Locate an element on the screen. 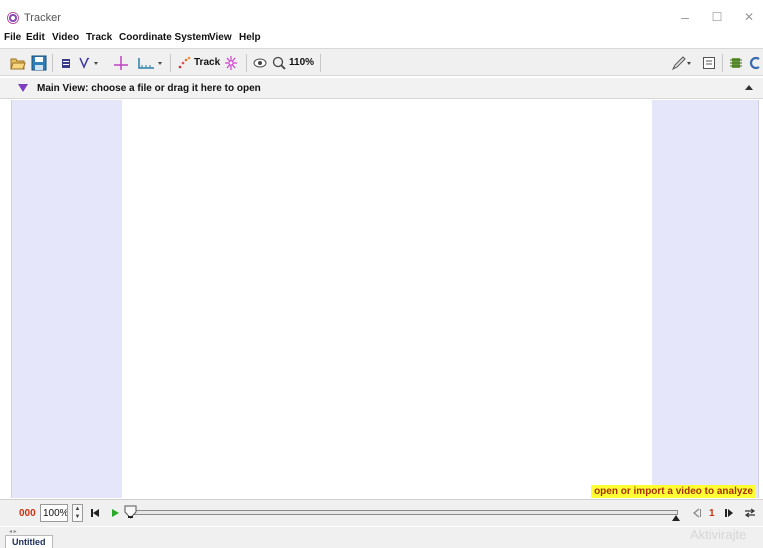 The width and height of the screenshot is (763, 548). activation-watermark: Aktivirajte is located at coordinates (718, 534).